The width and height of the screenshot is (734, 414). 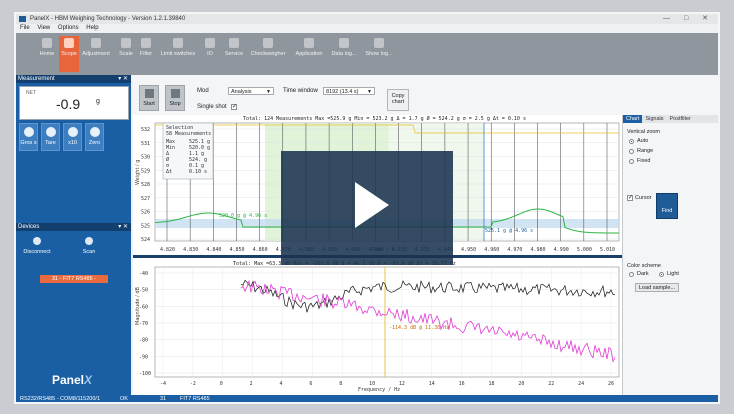 I want to click on scale-icon, so click(x=126, y=43).